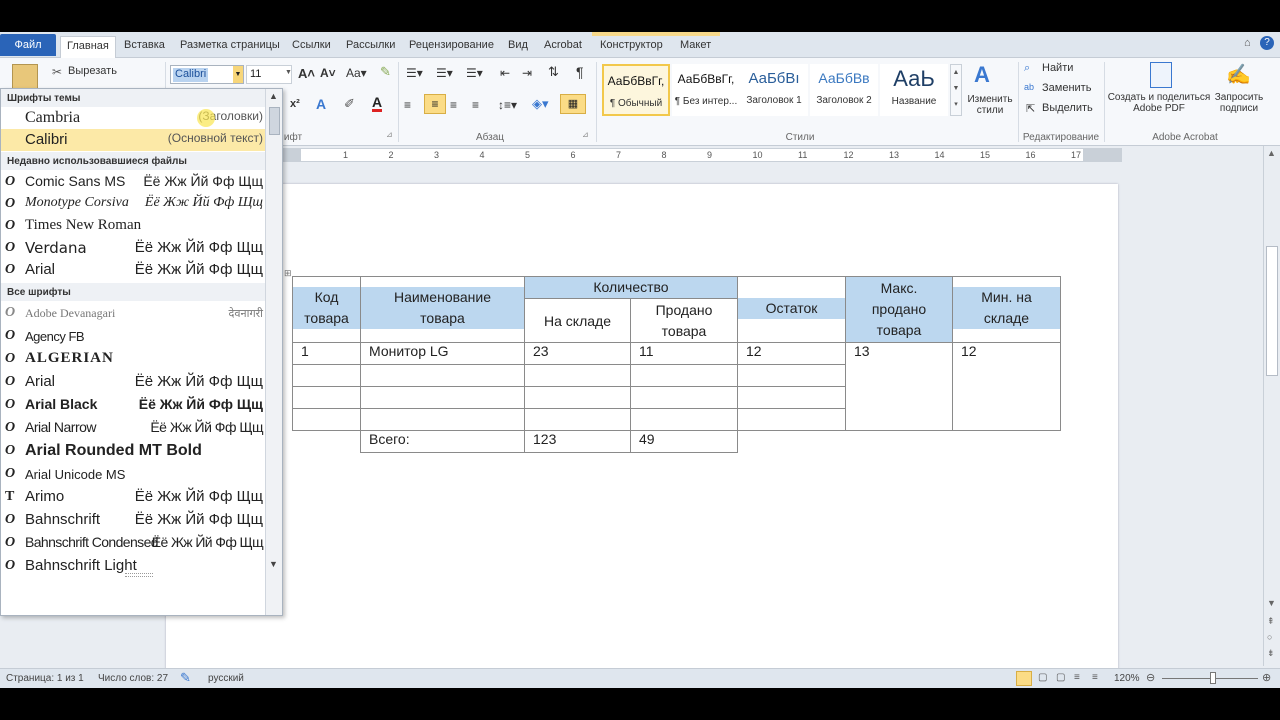 The image size is (1280, 720). I want to click on horizontal-ruler: 1 2 3 4 5 6 7 8 9 10 11 12 13 14 15 16 17, so click(702, 155).